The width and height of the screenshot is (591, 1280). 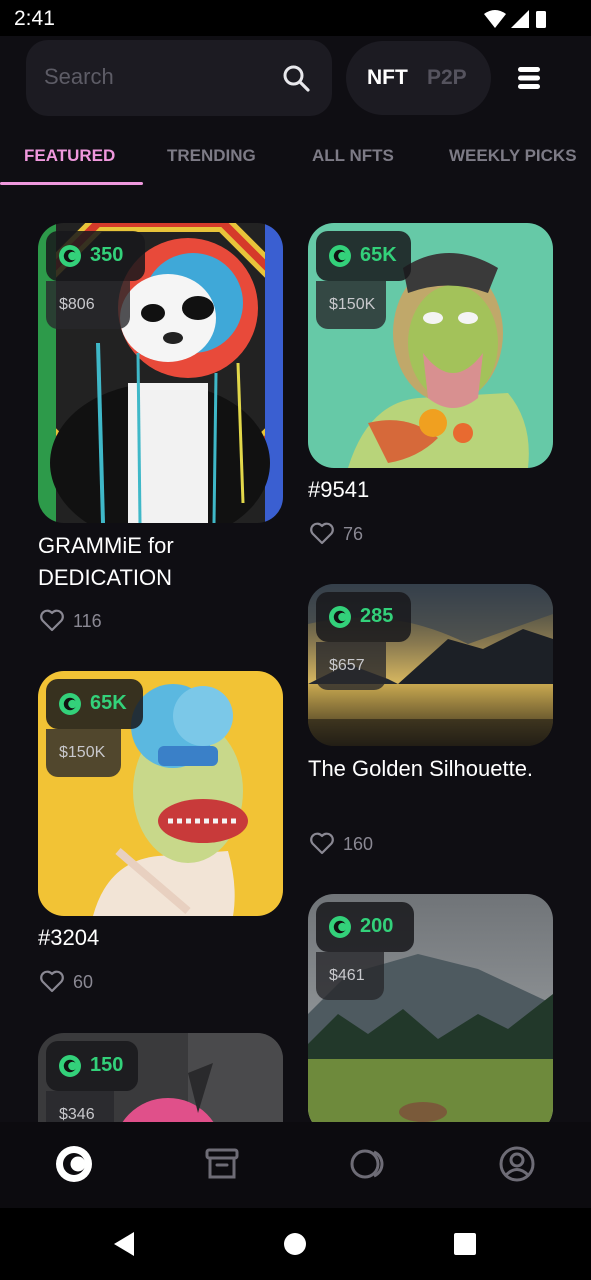 I want to click on tab-trending: TRENDING, so click(x=211, y=156).